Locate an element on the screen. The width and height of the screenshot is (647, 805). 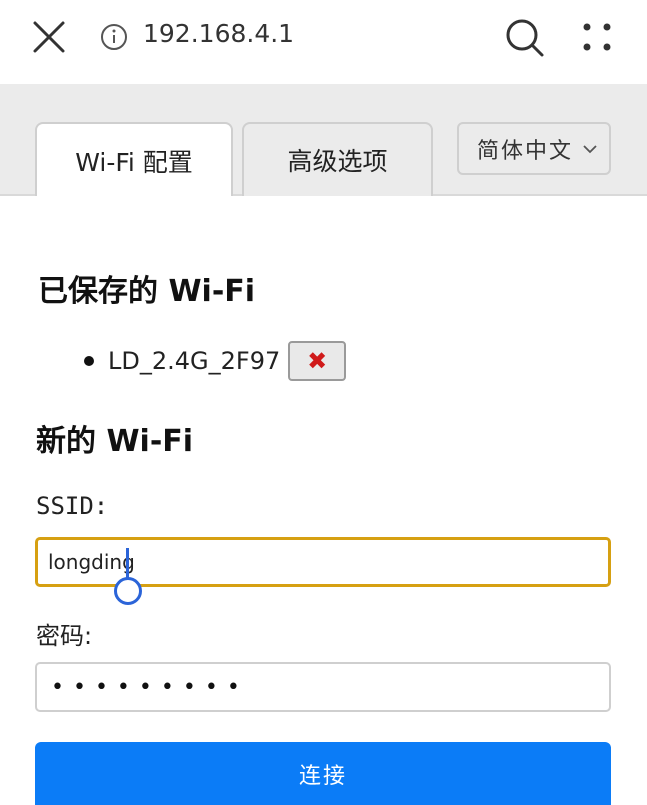
address-bar-url: 192.168.4.1 is located at coordinates (218, 33).